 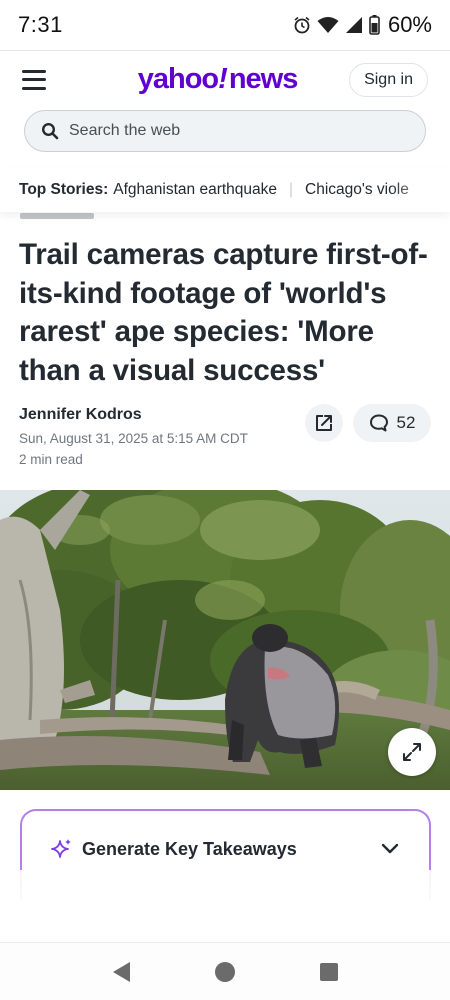 I want to click on top-story-link: Afghanistan earthquake, so click(x=195, y=190).